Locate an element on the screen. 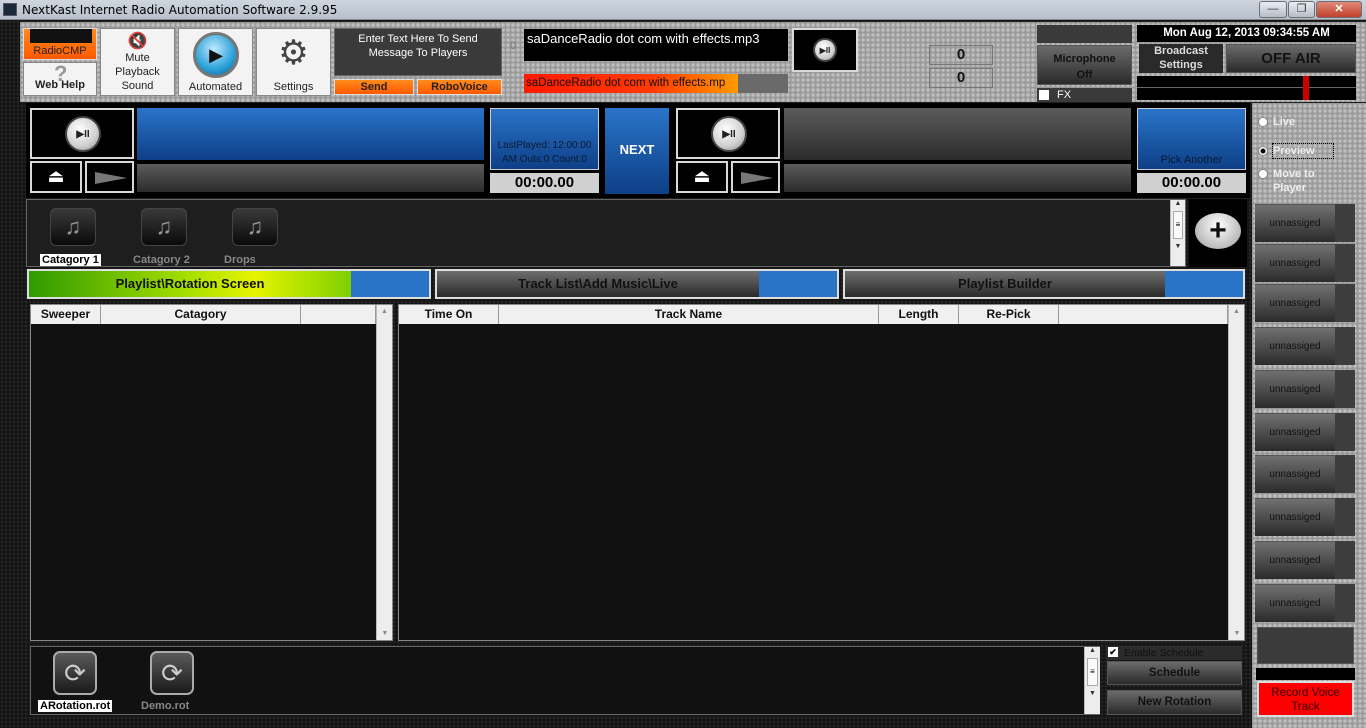 The height and width of the screenshot is (728, 1366). player1-play-button: ▶II is located at coordinates (82, 133).